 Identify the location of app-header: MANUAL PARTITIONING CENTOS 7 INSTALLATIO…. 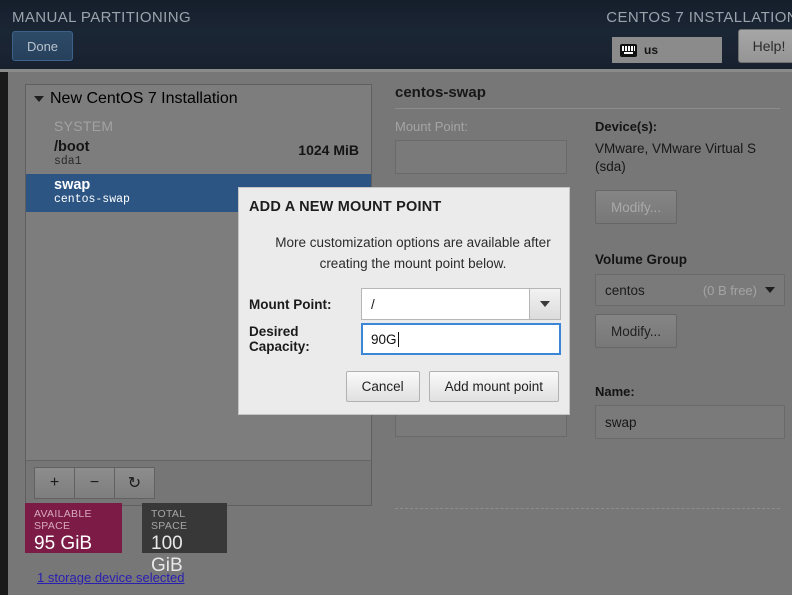
(396, 36).